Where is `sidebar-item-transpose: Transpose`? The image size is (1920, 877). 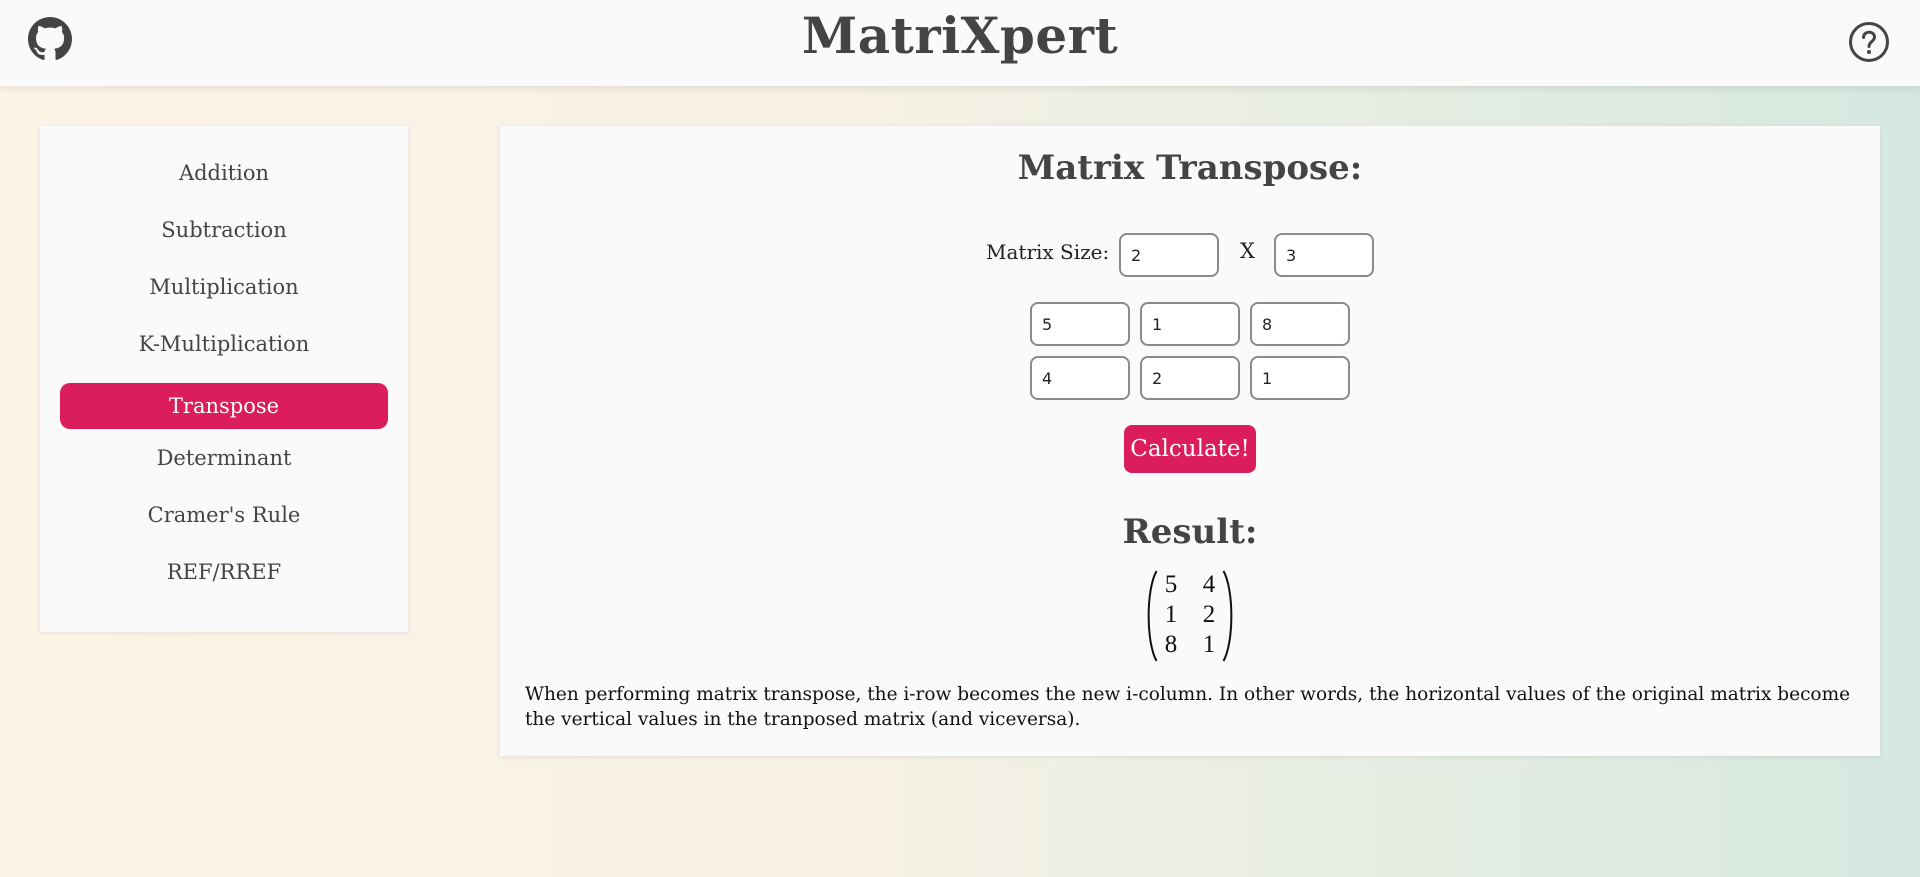 sidebar-item-transpose: Transpose is located at coordinates (224, 406).